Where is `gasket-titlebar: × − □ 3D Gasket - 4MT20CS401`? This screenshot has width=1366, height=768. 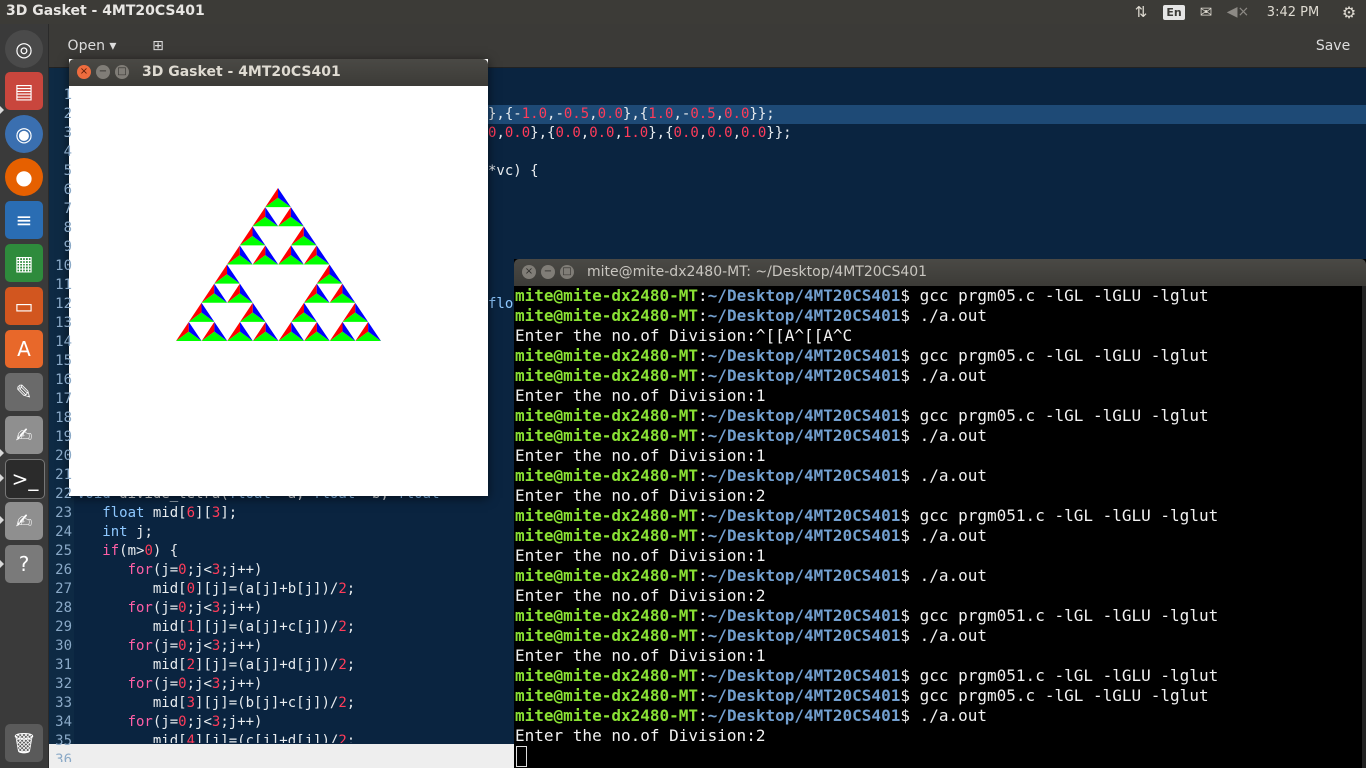 gasket-titlebar: × − □ 3D Gasket - 4MT20CS401 is located at coordinates (278, 72).